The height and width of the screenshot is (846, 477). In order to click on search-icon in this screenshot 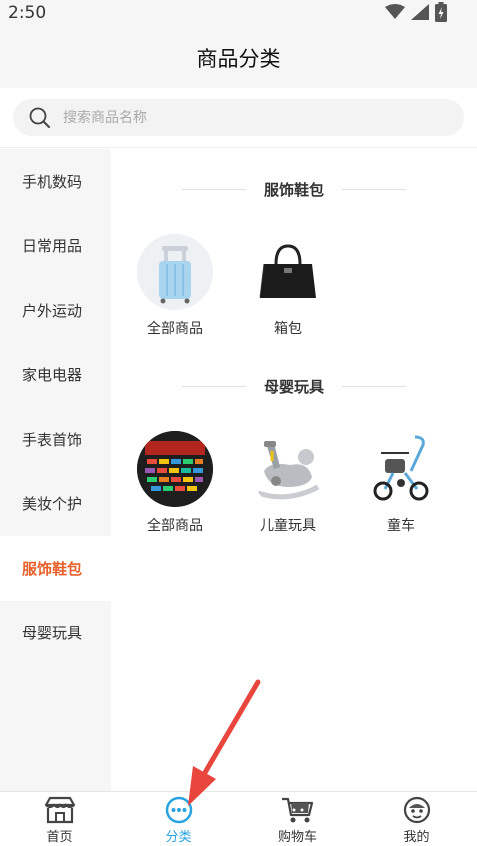, I will do `click(39, 117)`.